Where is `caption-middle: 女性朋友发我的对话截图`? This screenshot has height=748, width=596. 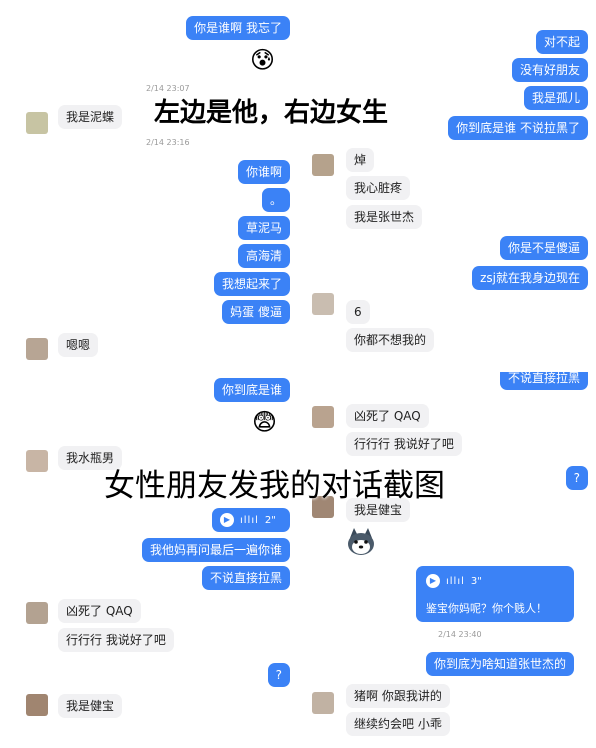
caption-middle: 女性朋友发我的对话截图 is located at coordinates (274, 486).